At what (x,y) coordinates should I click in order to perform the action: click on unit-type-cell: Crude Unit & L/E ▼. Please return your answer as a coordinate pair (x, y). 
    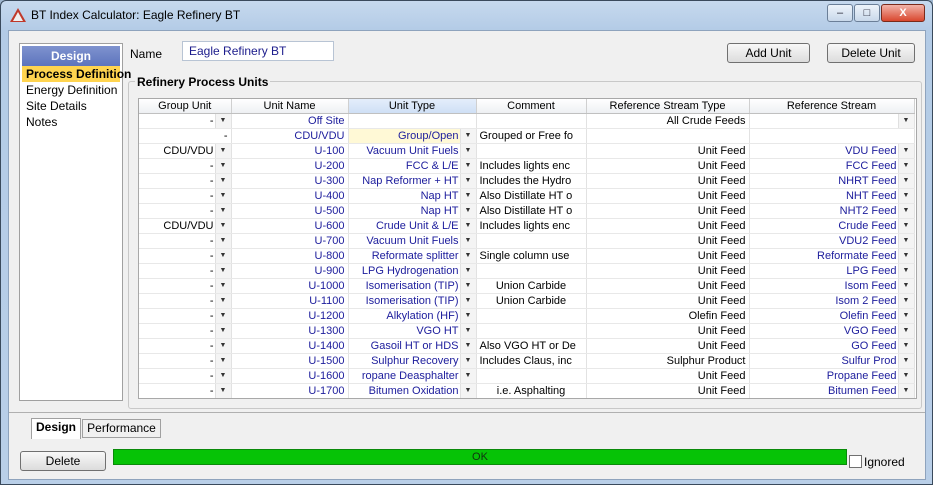
    Looking at the image, I should click on (412, 226).